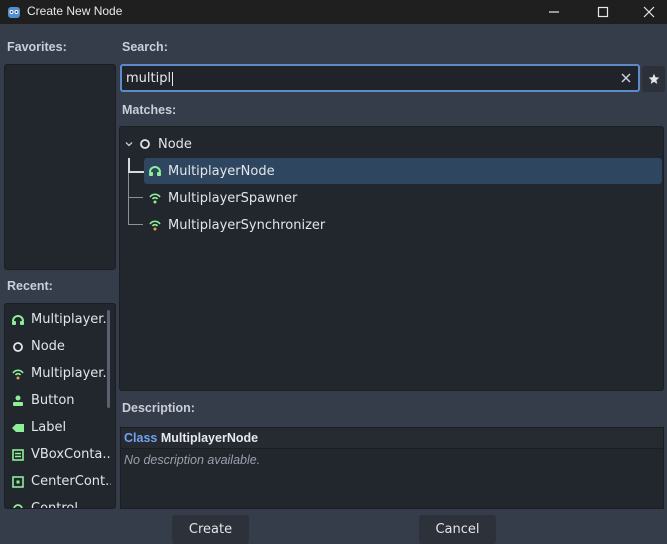 The image size is (667, 544). I want to click on label-icon, so click(18, 427).